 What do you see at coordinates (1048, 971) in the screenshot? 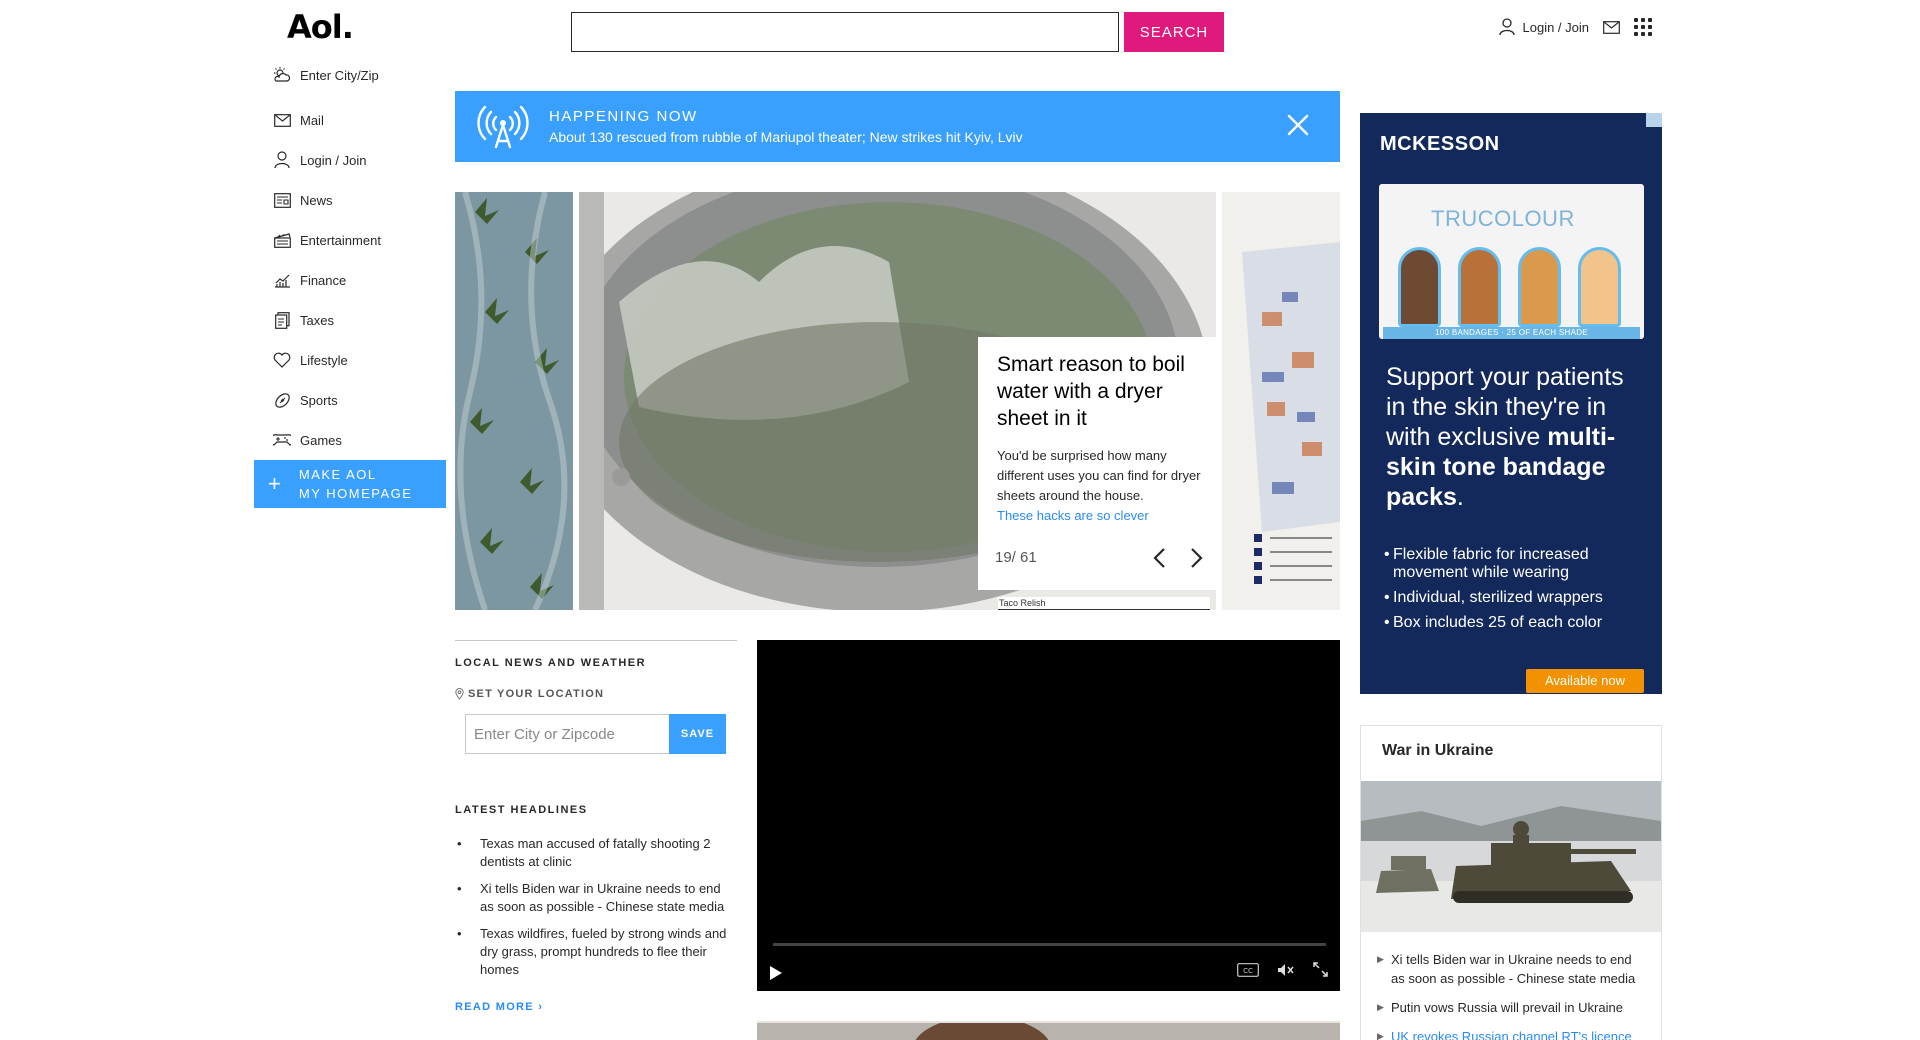
I see `video-controls: CC` at bounding box center [1048, 971].